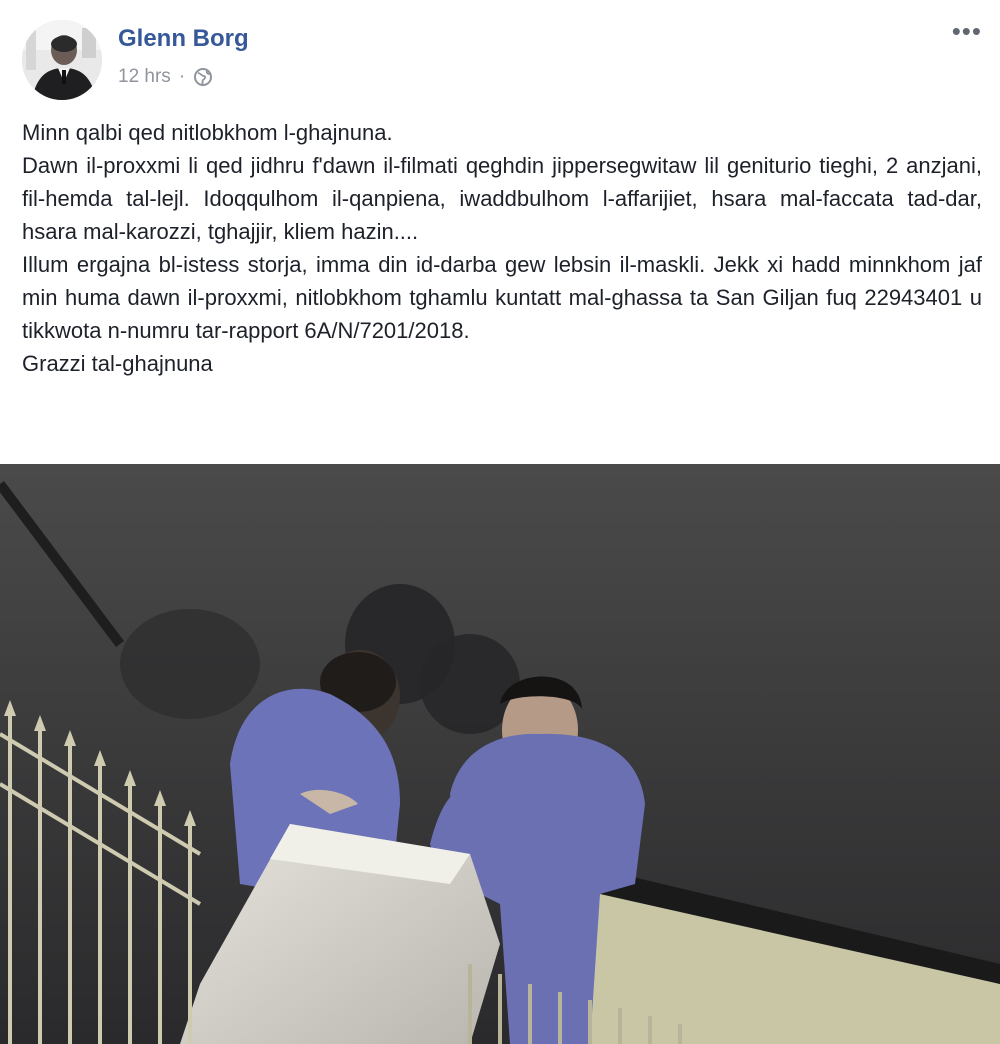 The height and width of the screenshot is (1044, 1000). Describe the element at coordinates (183, 39) in the screenshot. I see `author-name: Glenn Borg` at that location.